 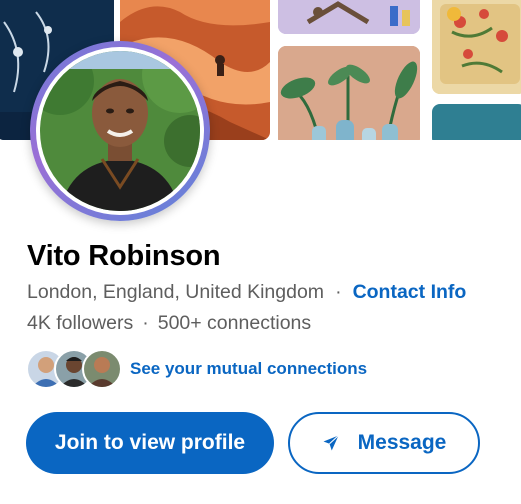 I want to click on join-button-label: Join to view profile, so click(x=150, y=442).